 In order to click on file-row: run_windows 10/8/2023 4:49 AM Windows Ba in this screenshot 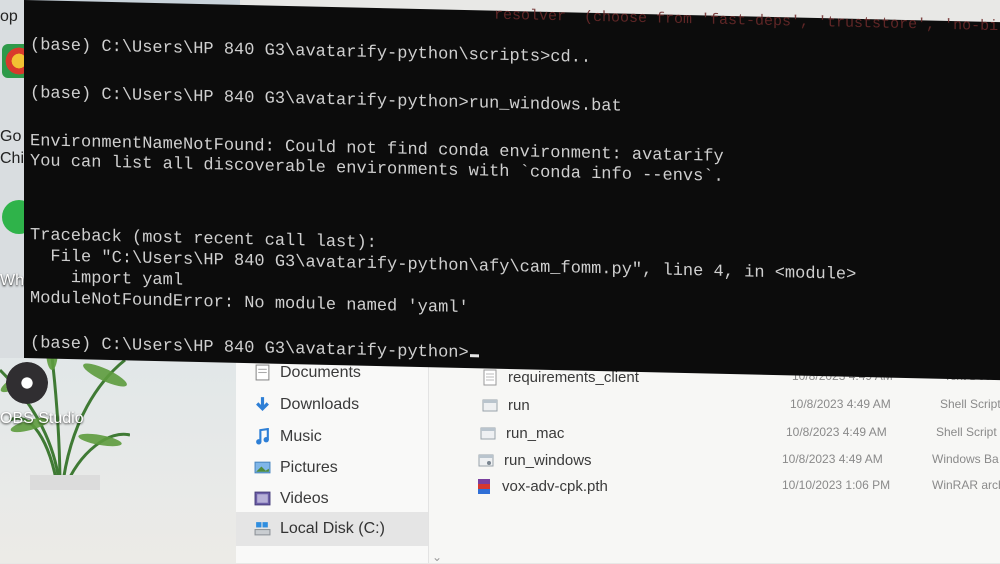, I will do `click(738, 461)`.